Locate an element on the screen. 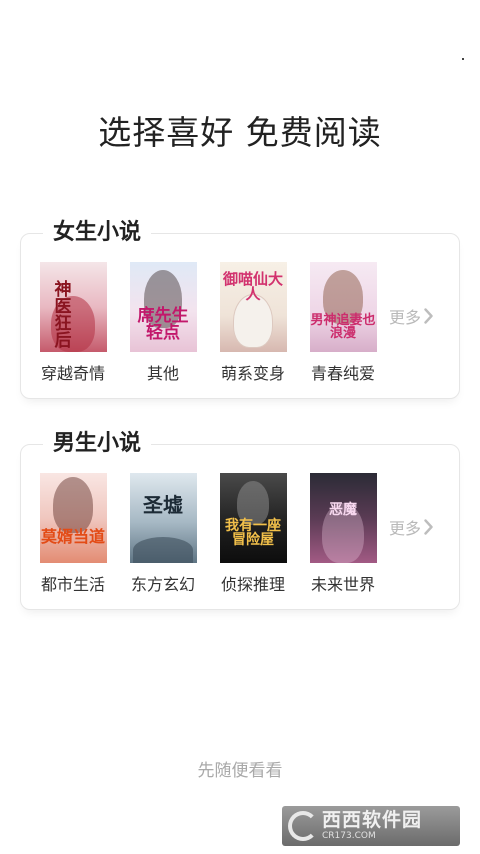  genre-label: 都市生活 is located at coordinates (72, 584).